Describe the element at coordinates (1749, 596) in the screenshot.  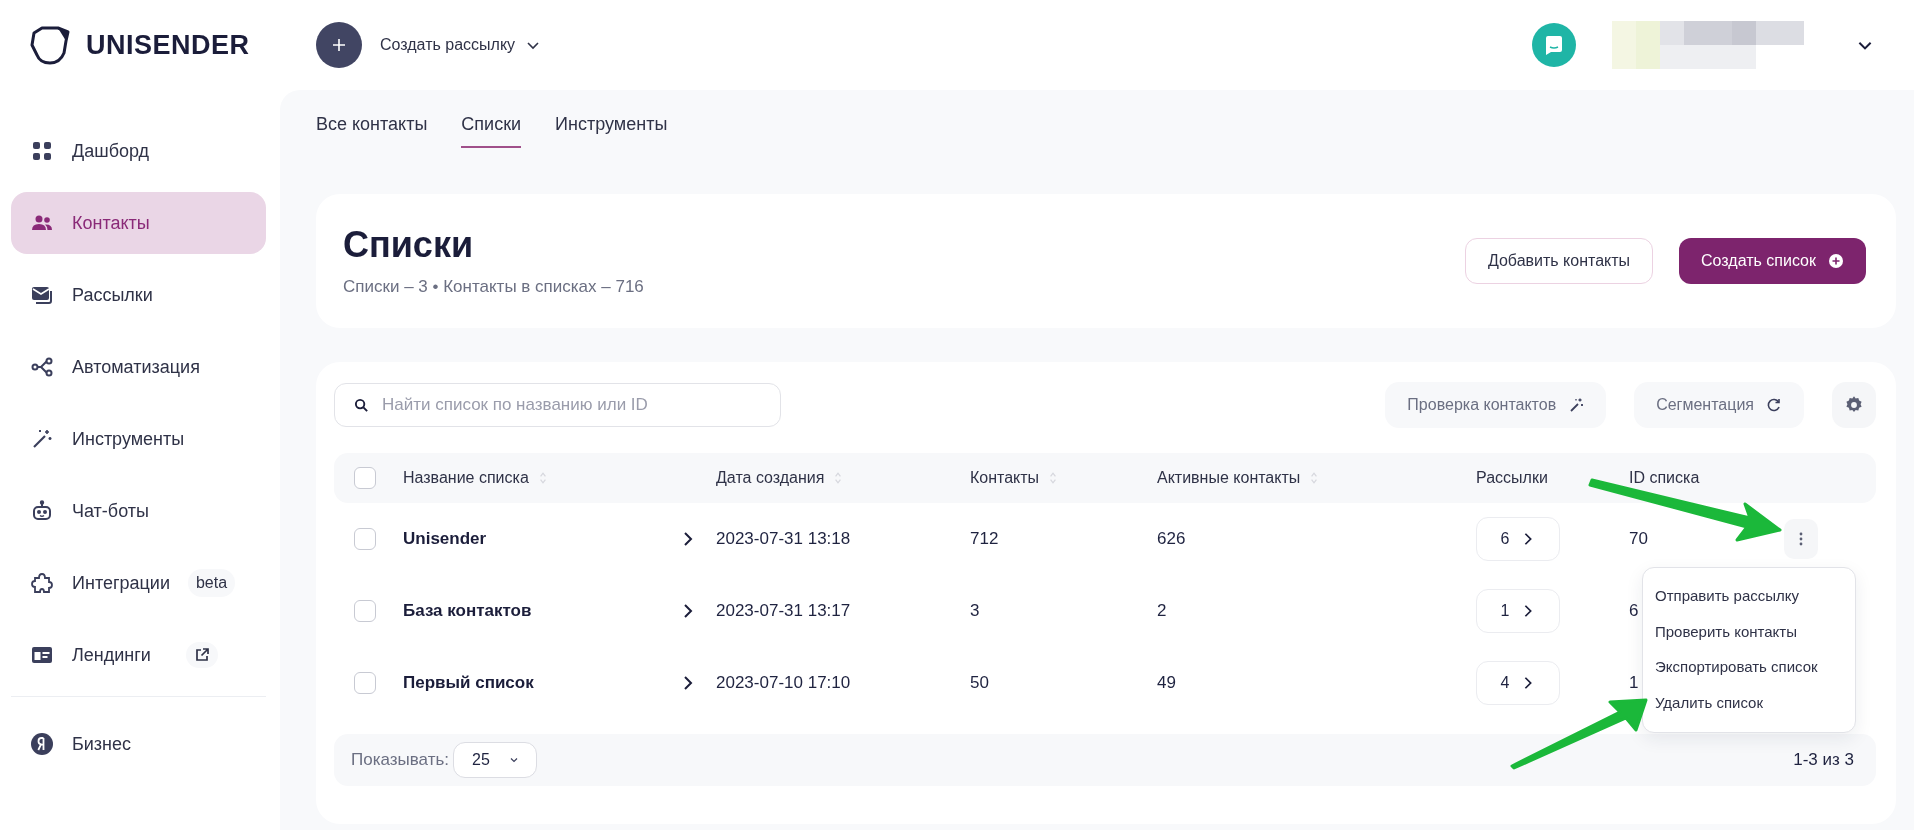
I see `menu-item: Отправить рассылку` at that location.